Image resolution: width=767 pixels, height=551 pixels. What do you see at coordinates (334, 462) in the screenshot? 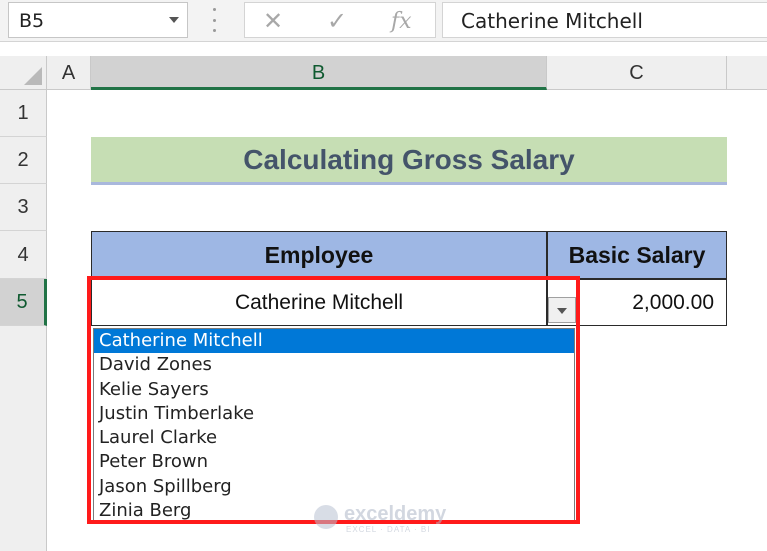
I see `list-item: Peter Brown` at bounding box center [334, 462].